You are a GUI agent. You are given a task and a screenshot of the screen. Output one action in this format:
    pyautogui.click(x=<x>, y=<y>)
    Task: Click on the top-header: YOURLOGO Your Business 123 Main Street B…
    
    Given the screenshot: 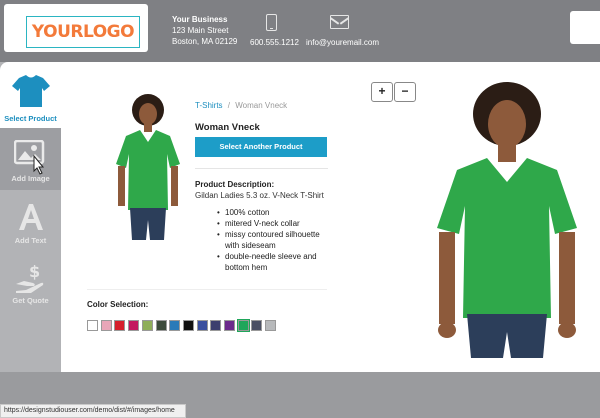 What is the action you would take?
    pyautogui.click(x=300, y=31)
    